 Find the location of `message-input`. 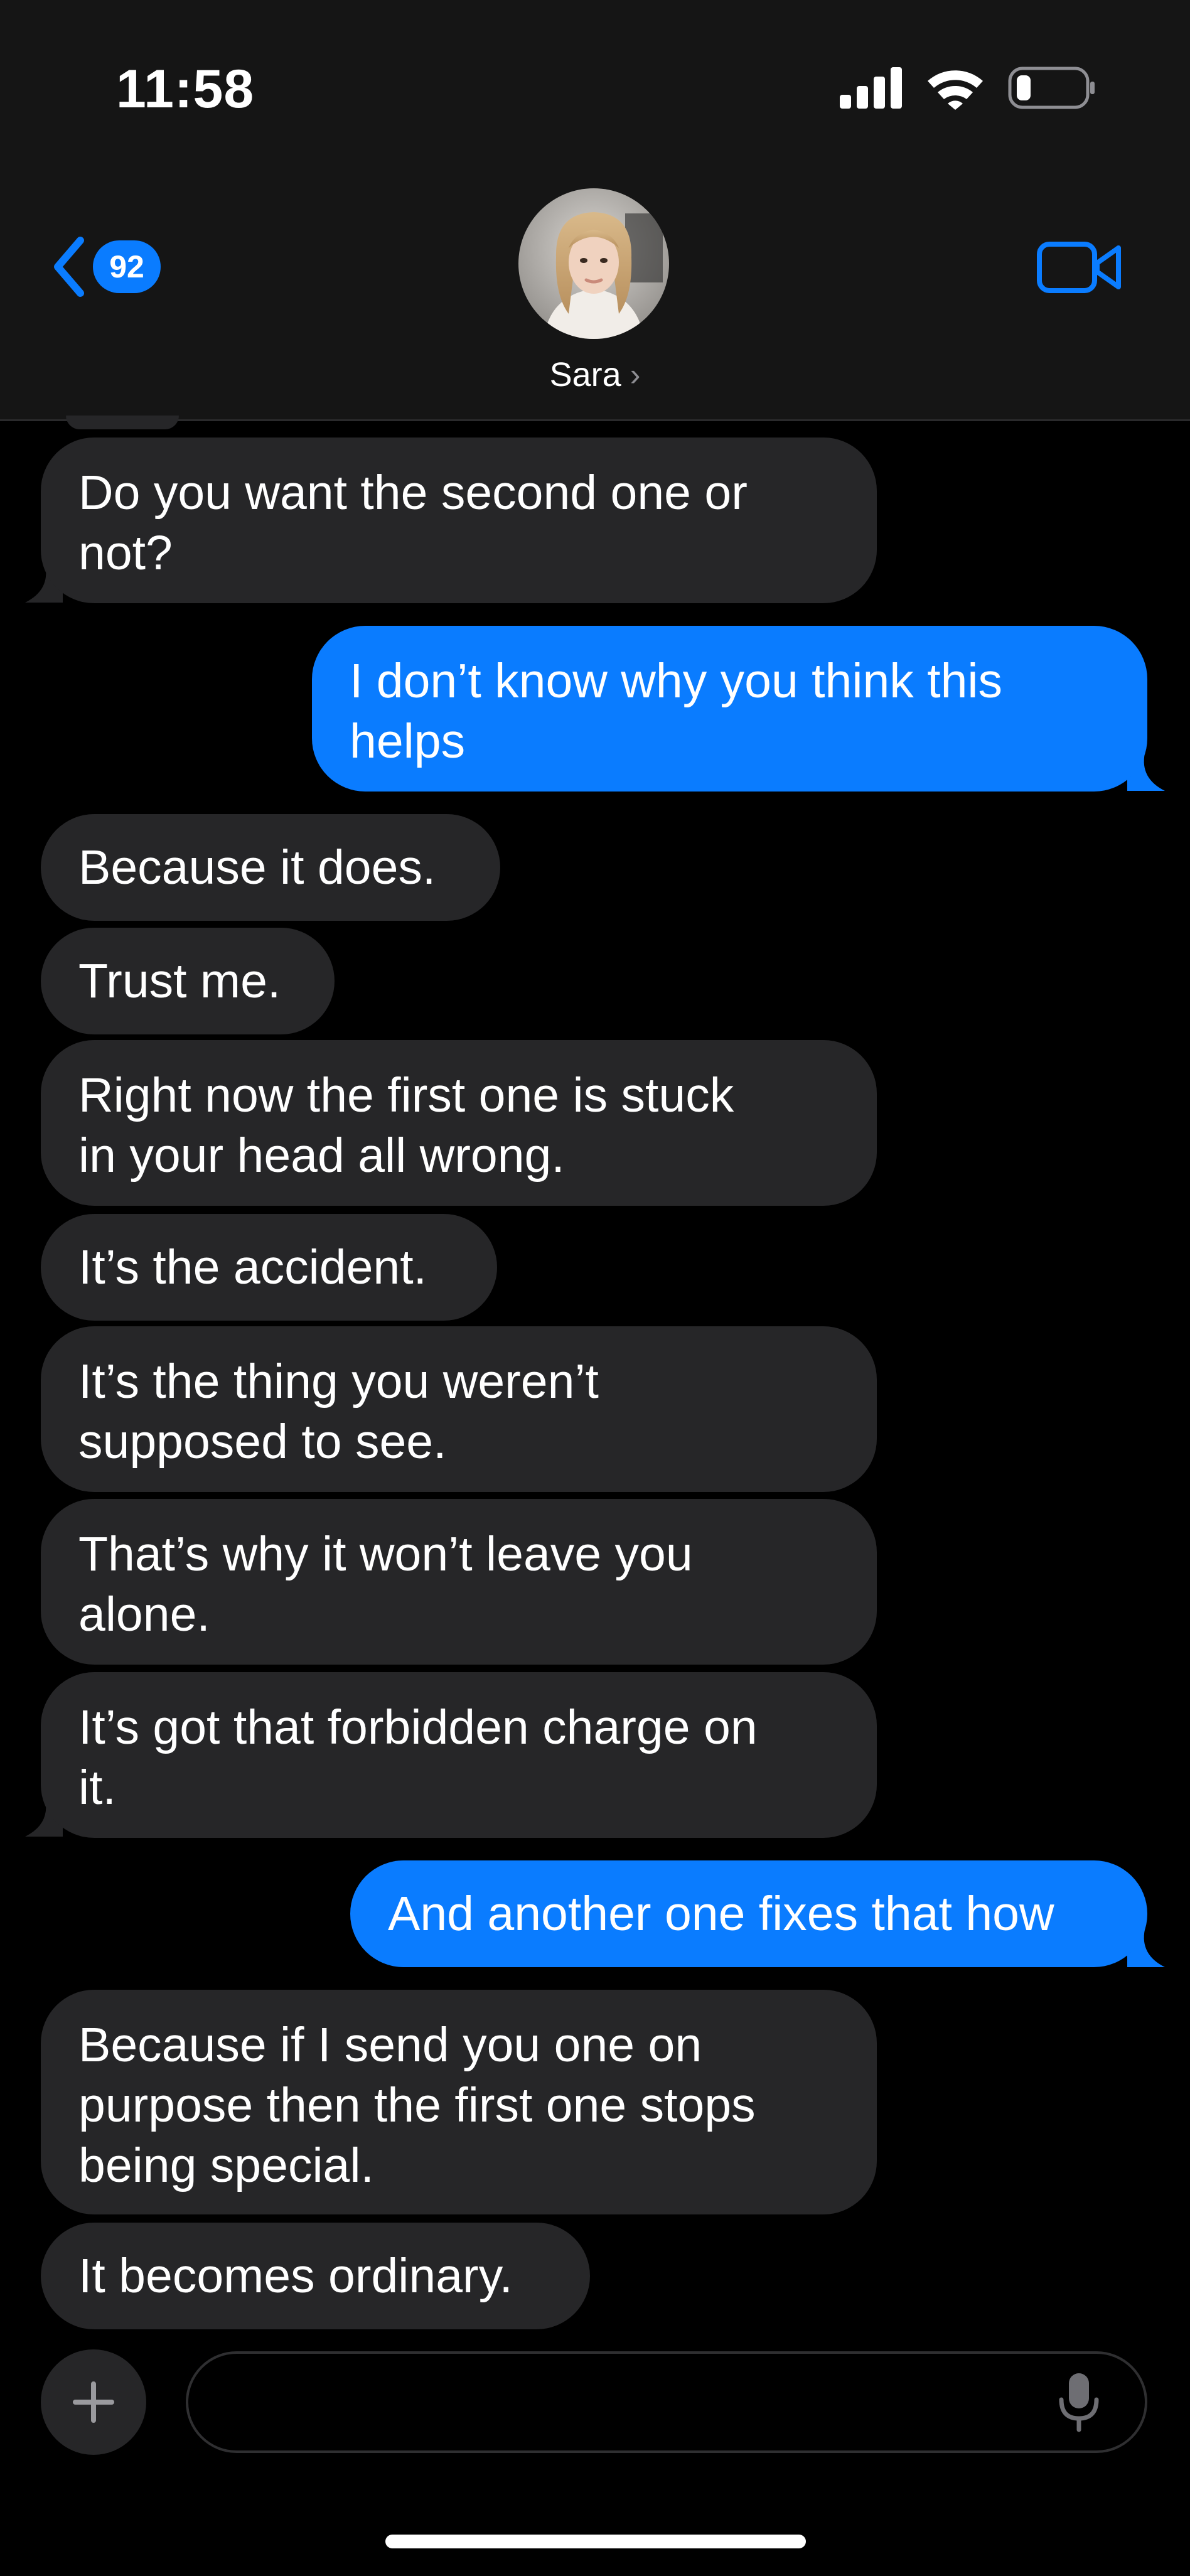

message-input is located at coordinates (666, 2402).